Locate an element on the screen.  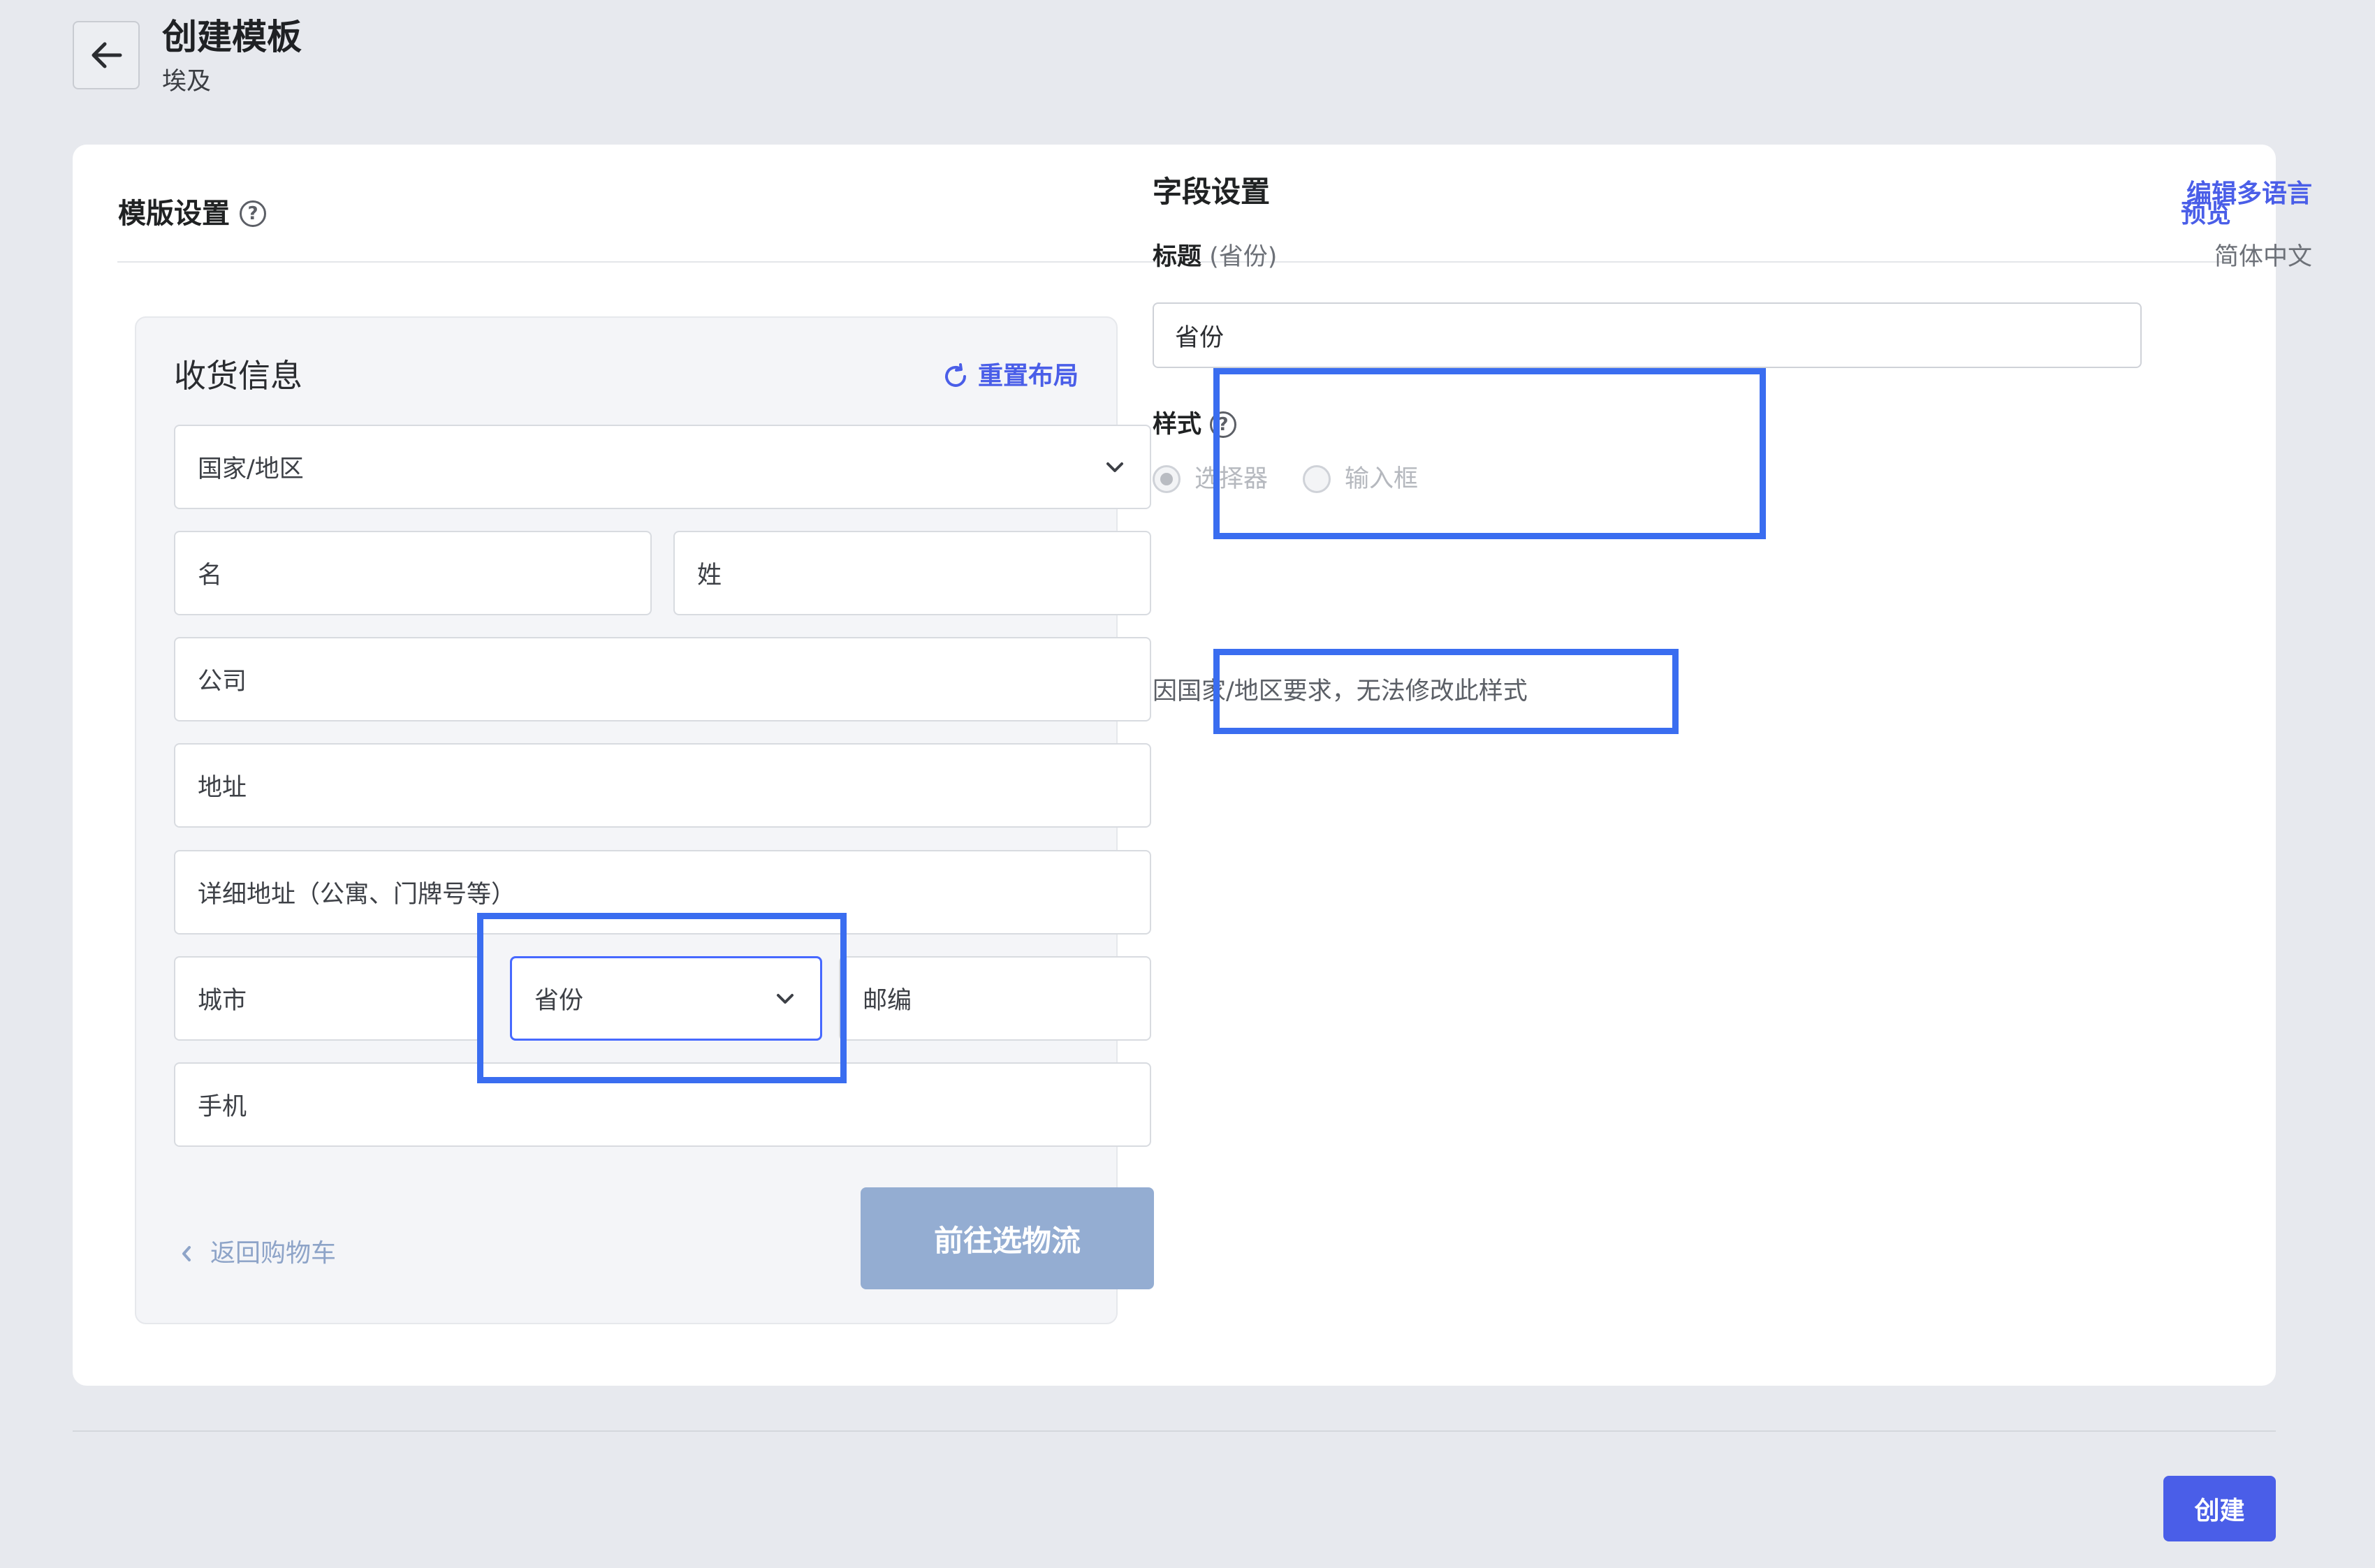
country-select: 国家/地区 is located at coordinates (662, 467).